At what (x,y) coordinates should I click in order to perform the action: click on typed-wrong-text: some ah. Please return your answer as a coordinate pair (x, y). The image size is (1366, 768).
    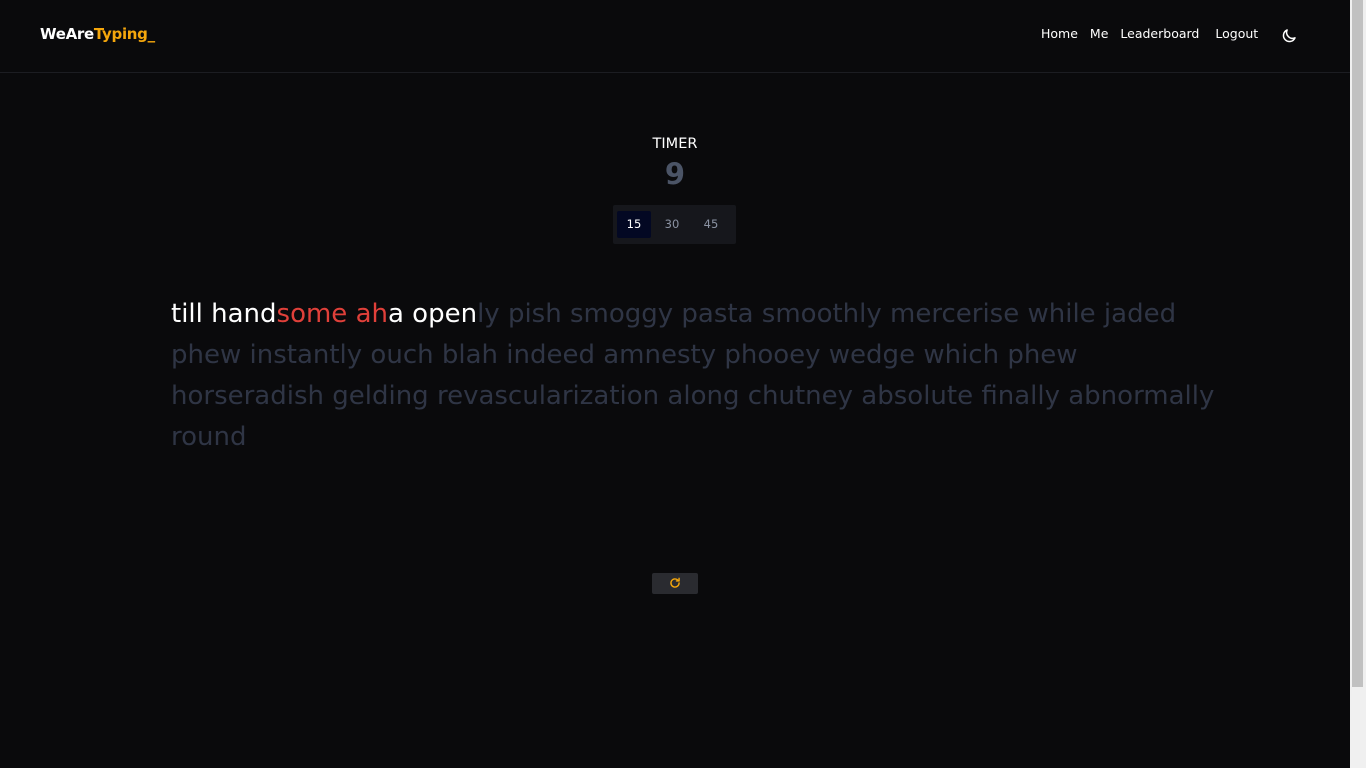
    Looking at the image, I should click on (332, 314).